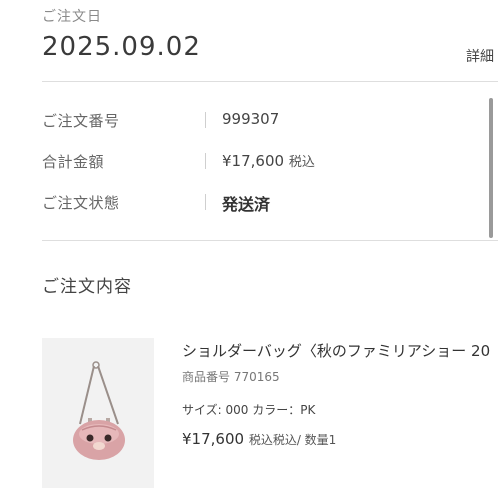 Image resolution: width=498 pixels, height=498 pixels. What do you see at coordinates (491, 168) in the screenshot?
I see `scrollbar` at bounding box center [491, 168].